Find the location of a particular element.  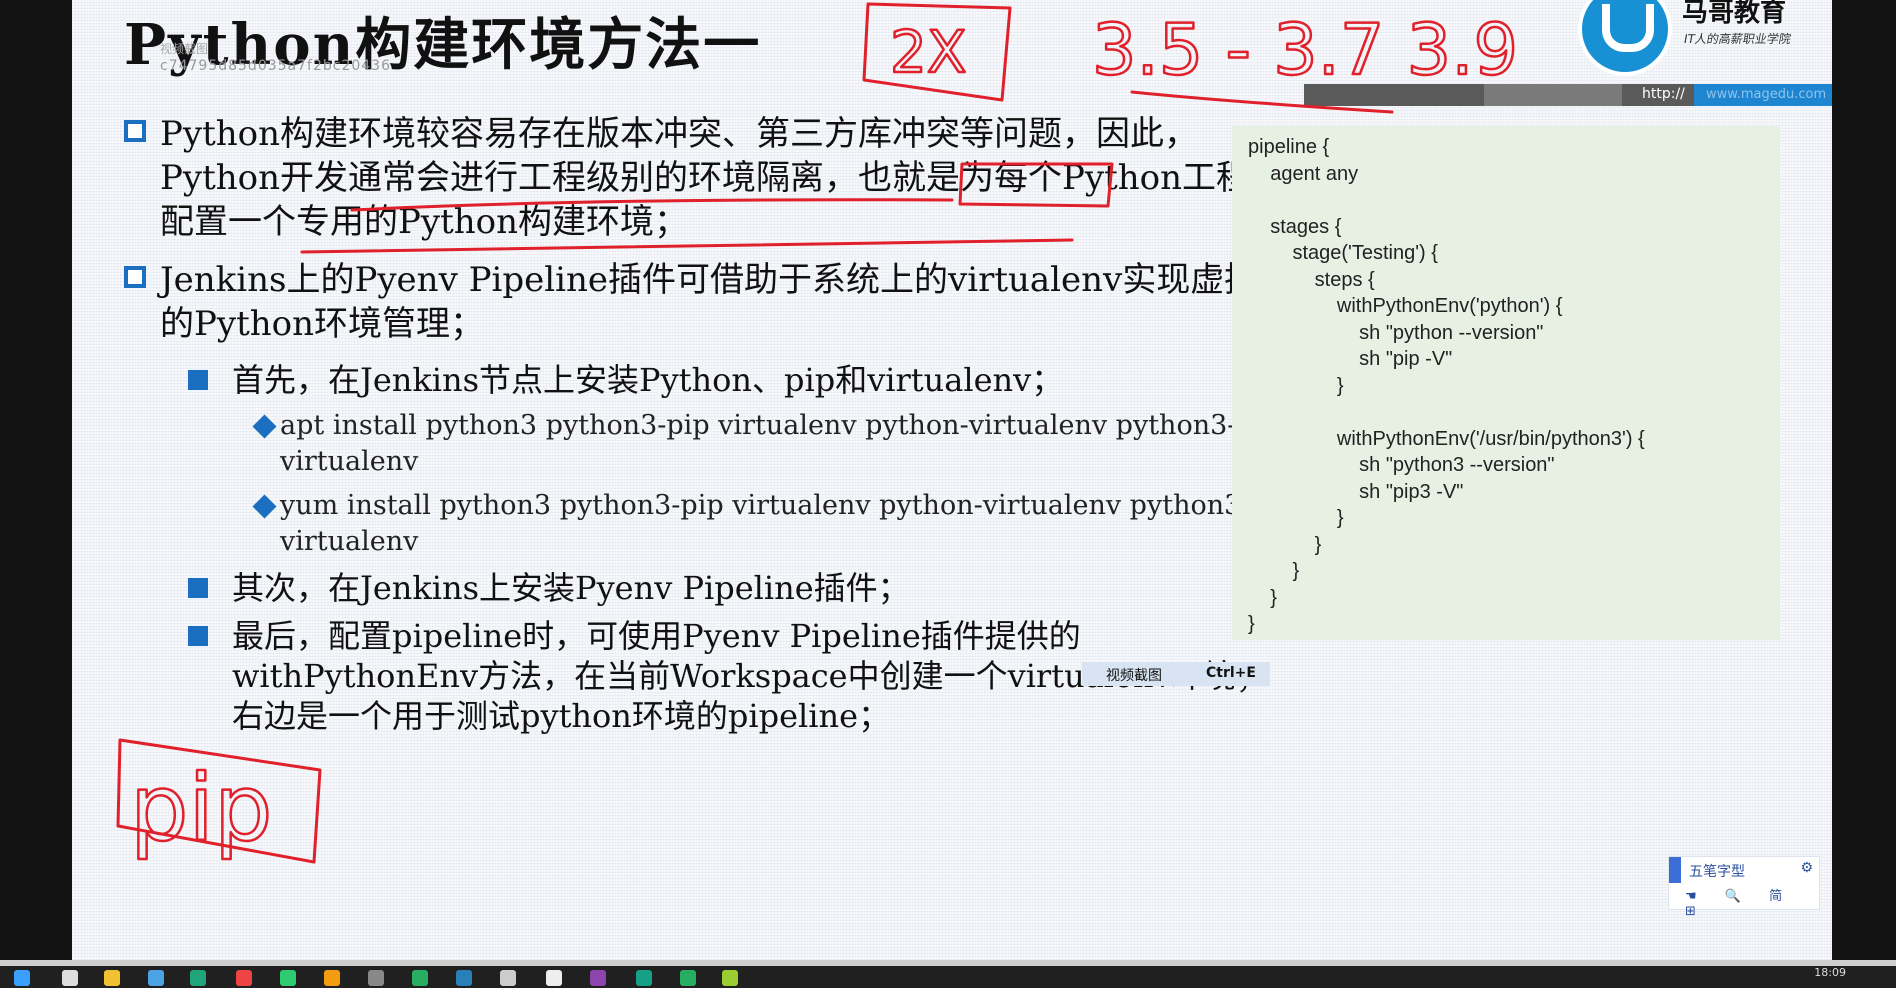

screenshot-tooltip: 视频截图 Ctrl+E is located at coordinates (1176, 674).